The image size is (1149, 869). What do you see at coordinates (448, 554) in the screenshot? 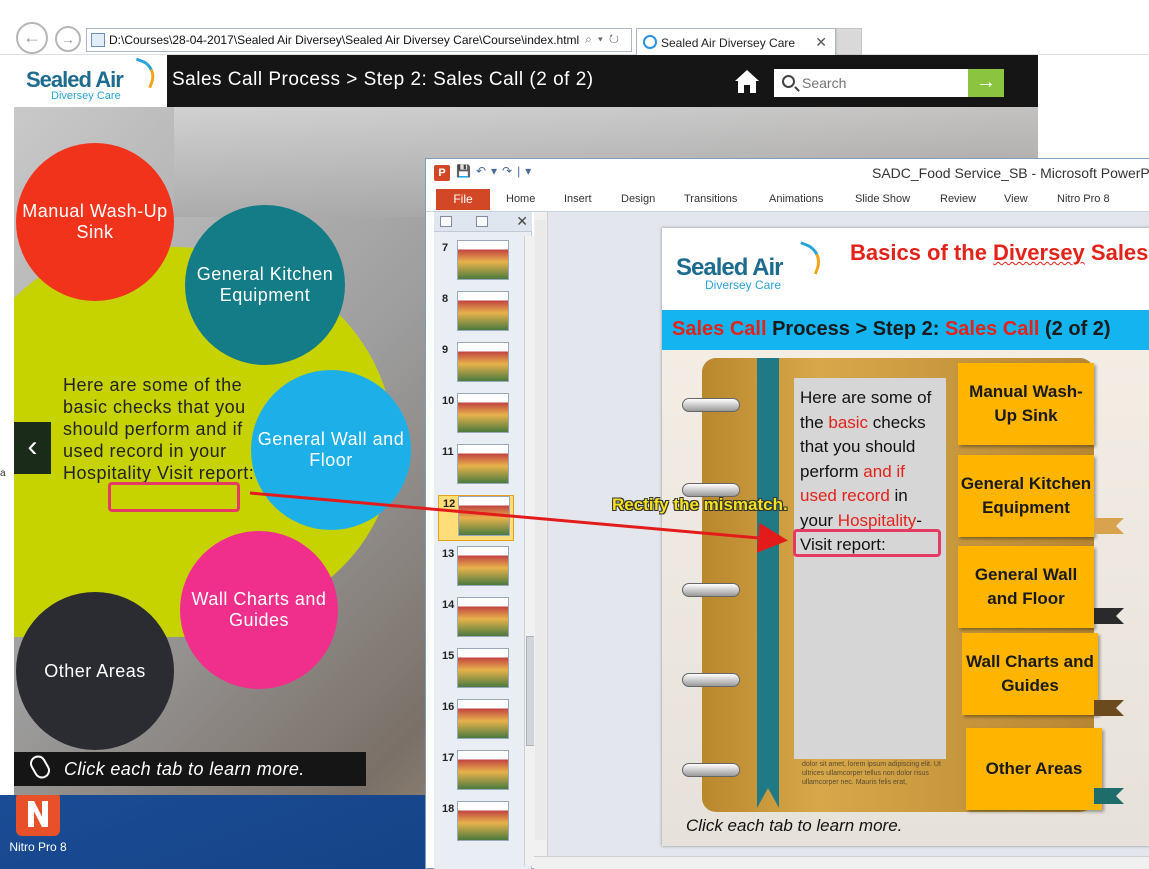
I see `slide-number: 13` at bounding box center [448, 554].